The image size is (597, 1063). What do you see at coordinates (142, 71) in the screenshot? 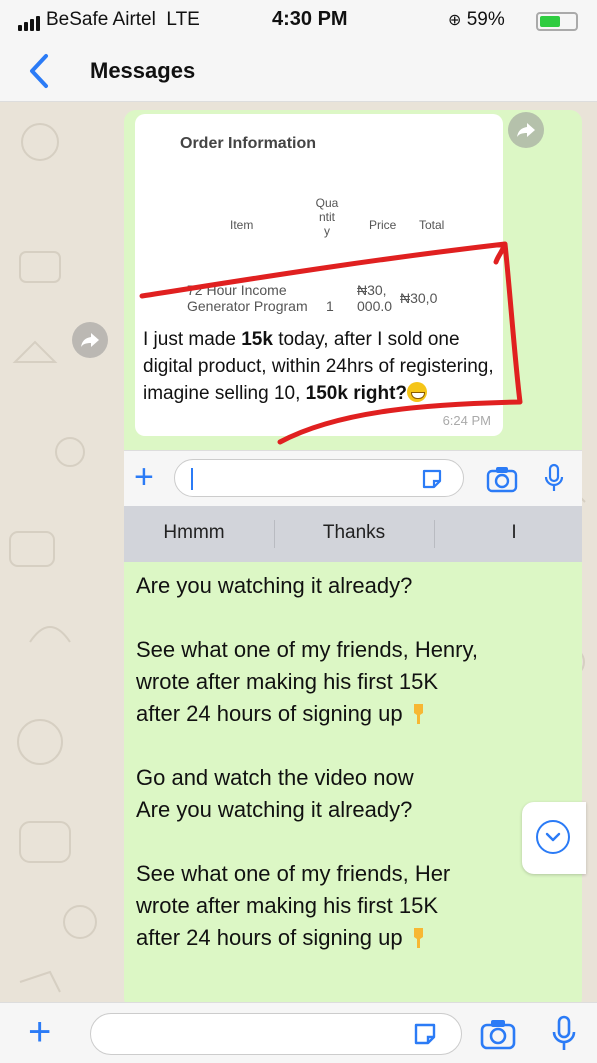
I see `nav-title: Messages` at bounding box center [142, 71].